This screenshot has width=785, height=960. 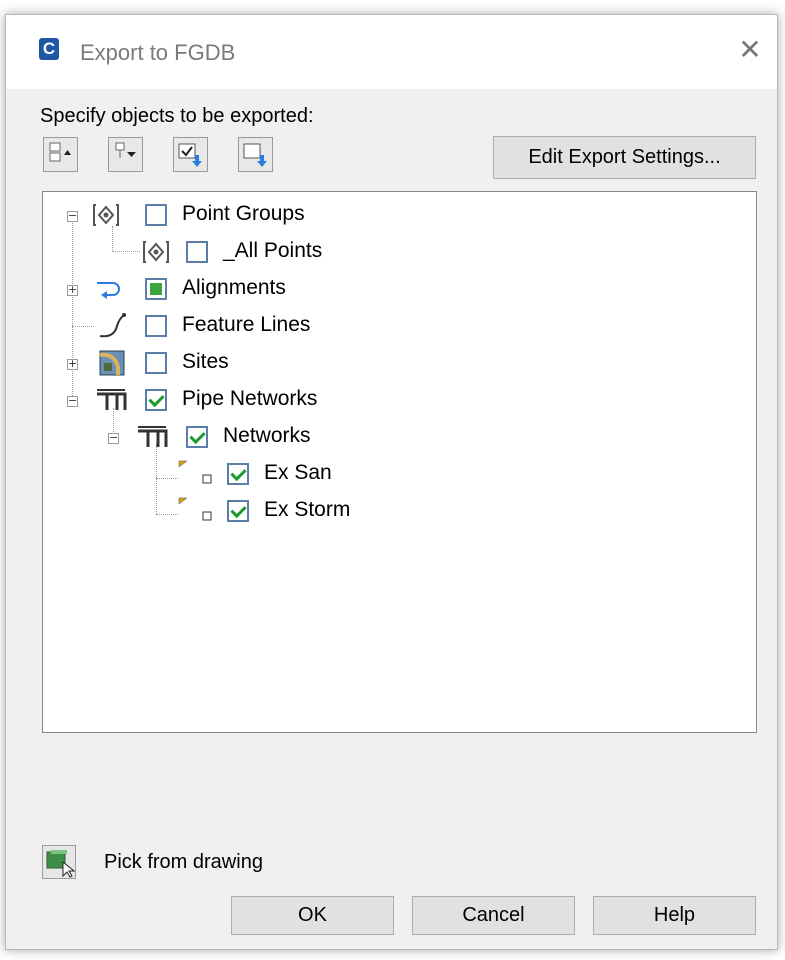 I want to click on sites-checkbox, so click(x=156, y=363).